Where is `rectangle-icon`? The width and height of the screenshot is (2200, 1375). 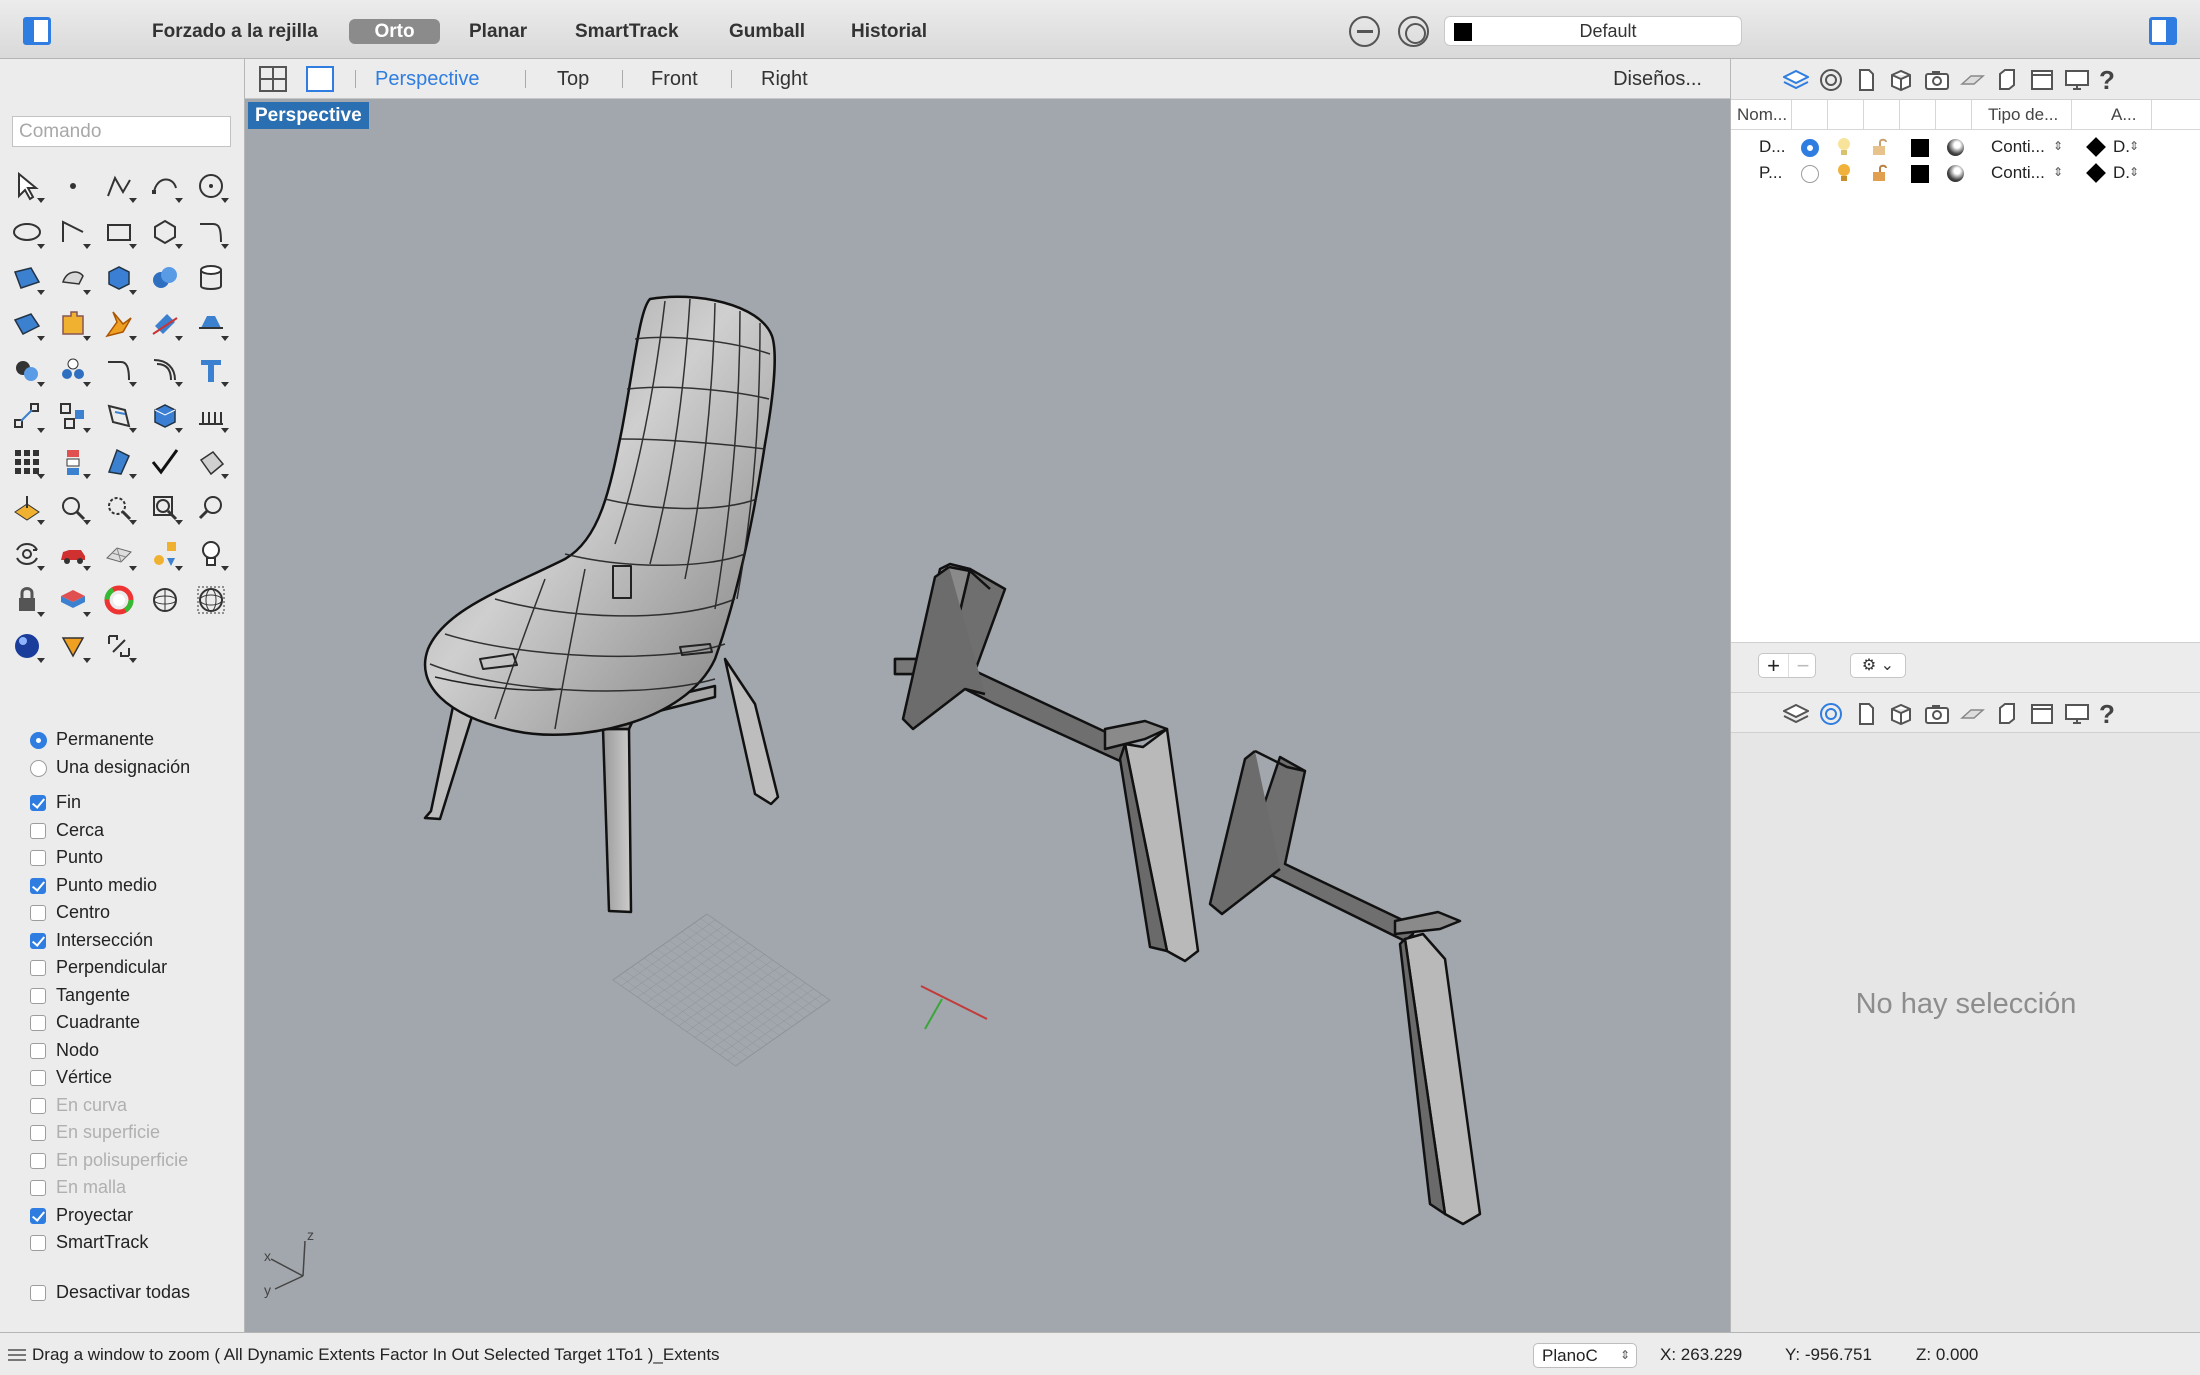 rectangle-icon is located at coordinates (119, 232).